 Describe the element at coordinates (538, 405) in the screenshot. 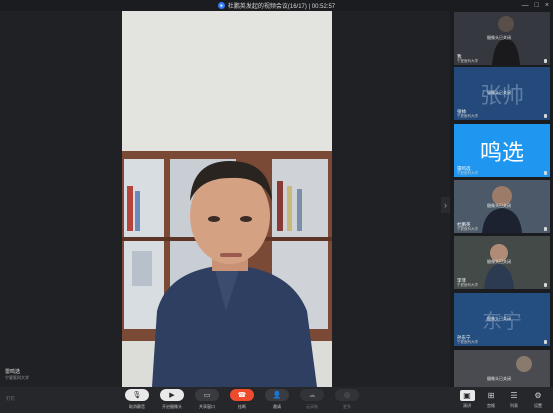

I see `settings-label: 设置` at that location.